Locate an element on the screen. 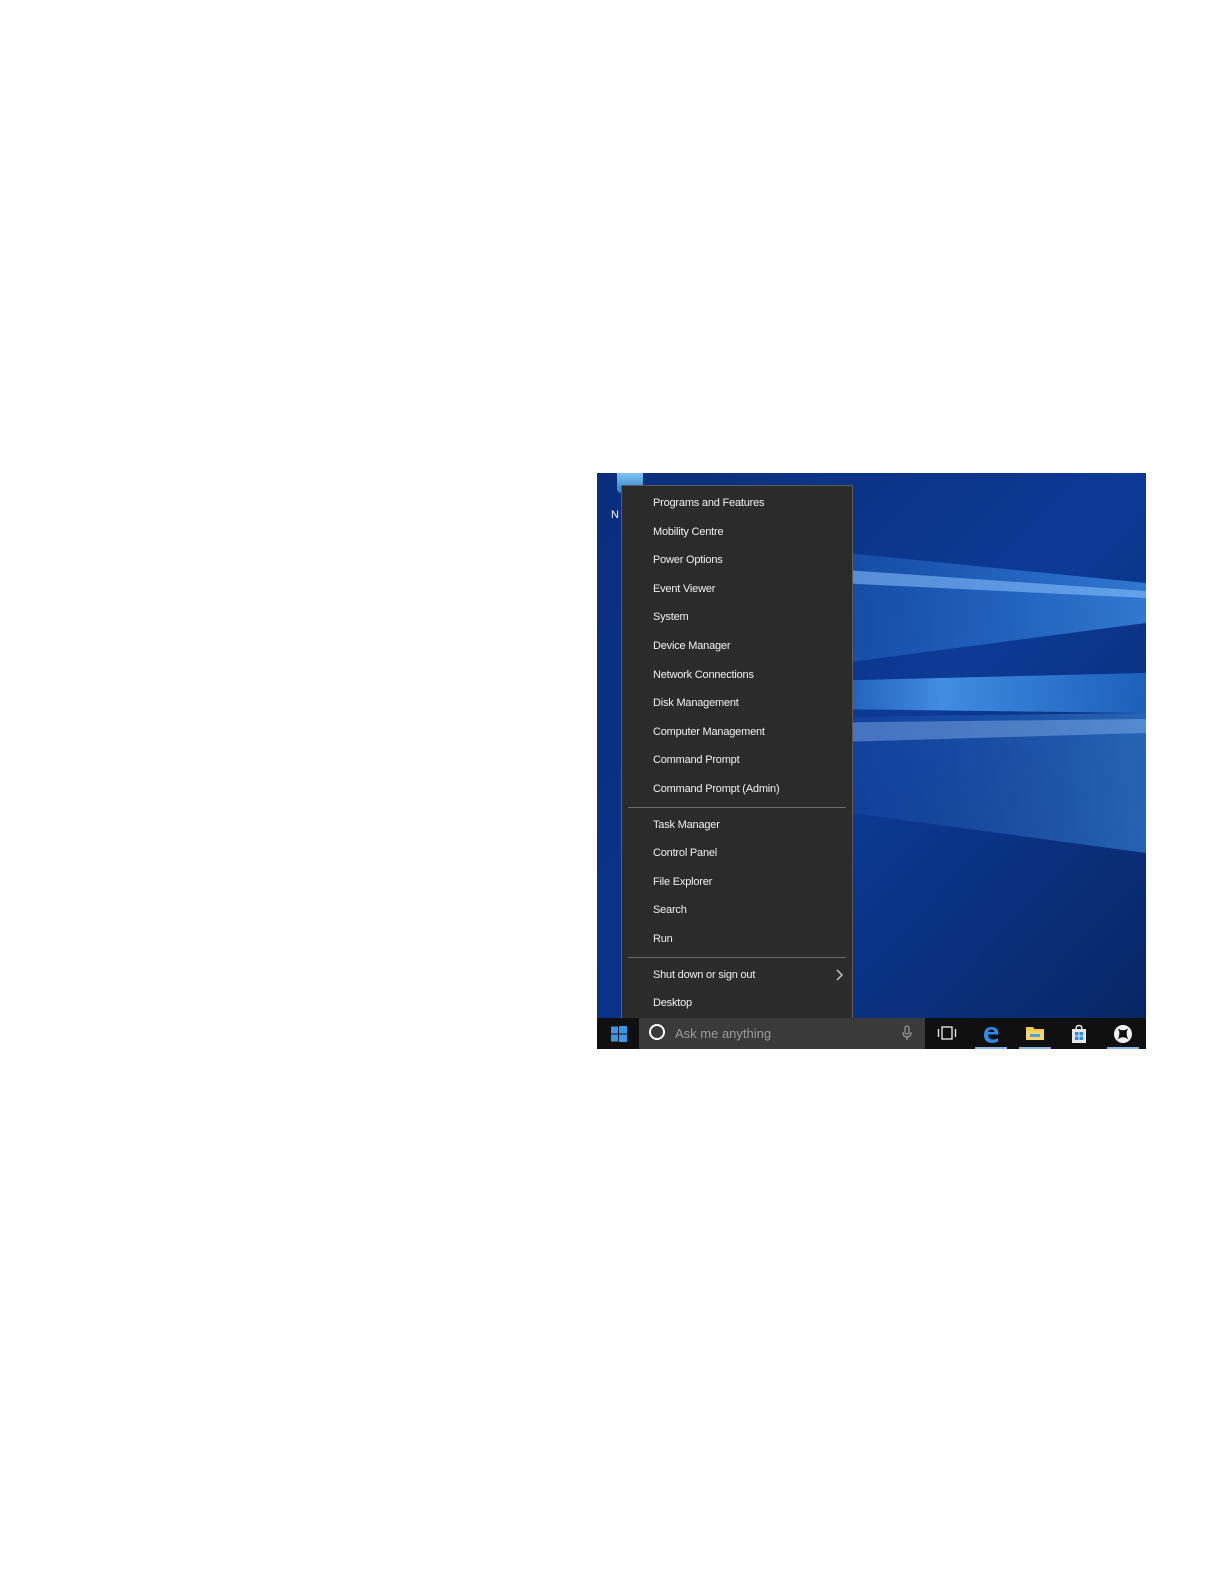  taskbar-store-button is located at coordinates (1079, 1033).